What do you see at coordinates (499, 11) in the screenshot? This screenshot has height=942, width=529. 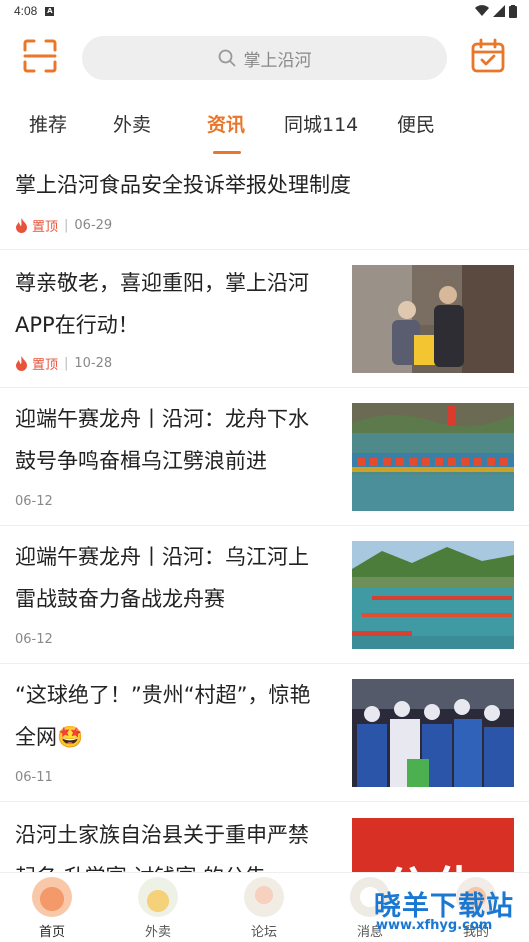 I see `signal-icon` at bounding box center [499, 11].